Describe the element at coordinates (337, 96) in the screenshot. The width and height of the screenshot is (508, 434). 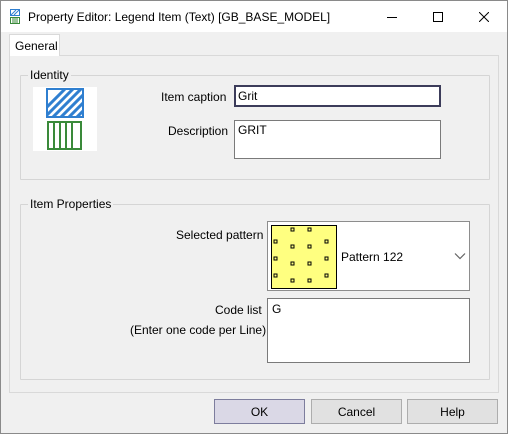
I see `item-caption-input: Grit` at that location.